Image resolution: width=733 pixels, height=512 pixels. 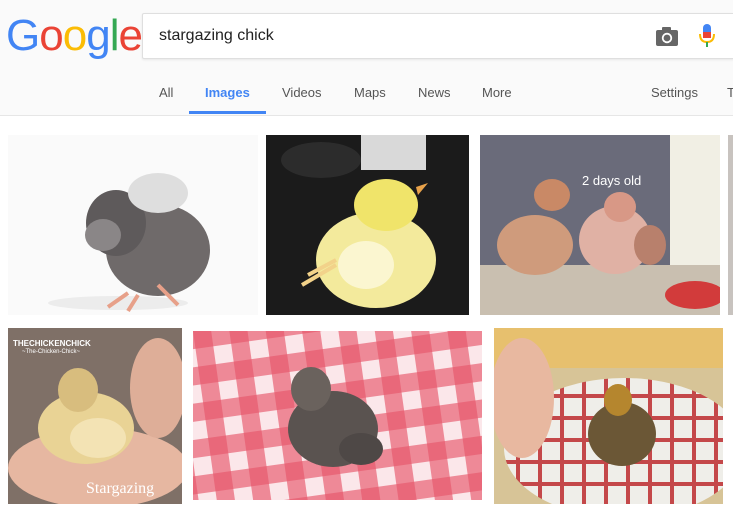 What do you see at coordinates (98, 35) in the screenshot?
I see `logo-letter: g` at bounding box center [98, 35].